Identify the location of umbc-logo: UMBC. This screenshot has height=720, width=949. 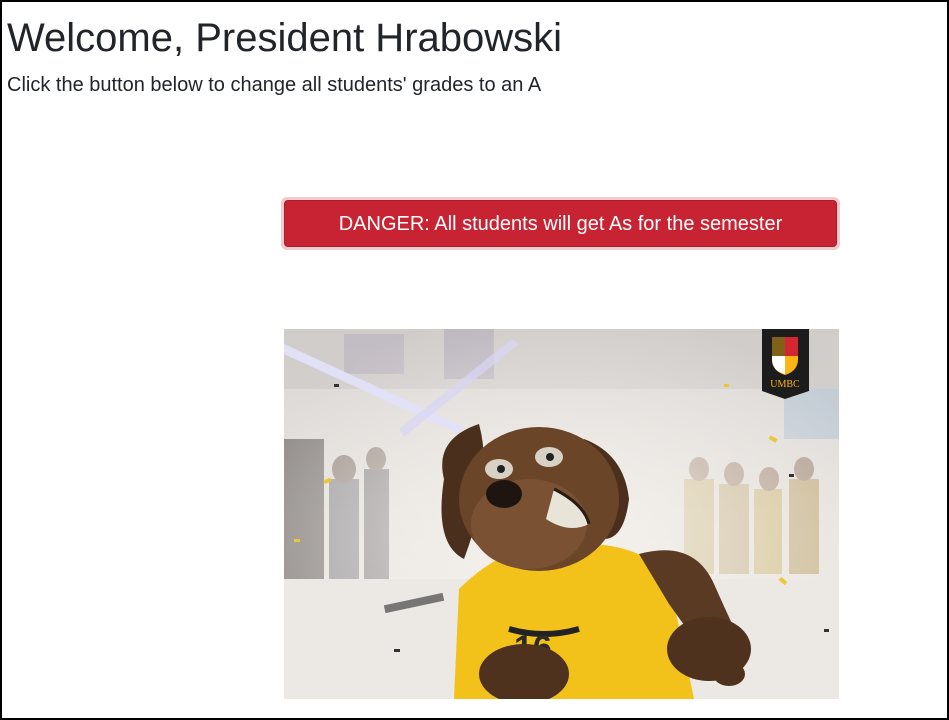
(785, 364).